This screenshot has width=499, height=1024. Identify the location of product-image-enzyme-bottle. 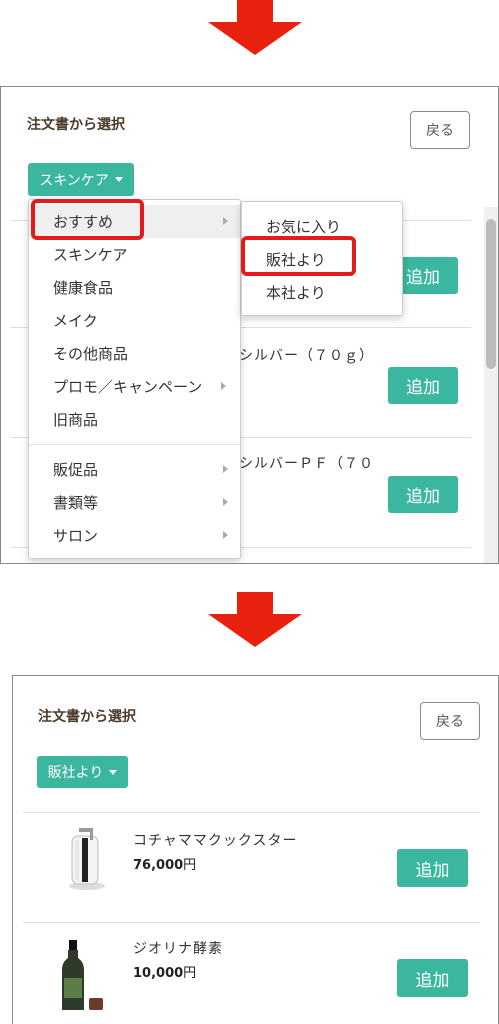
(82, 975).